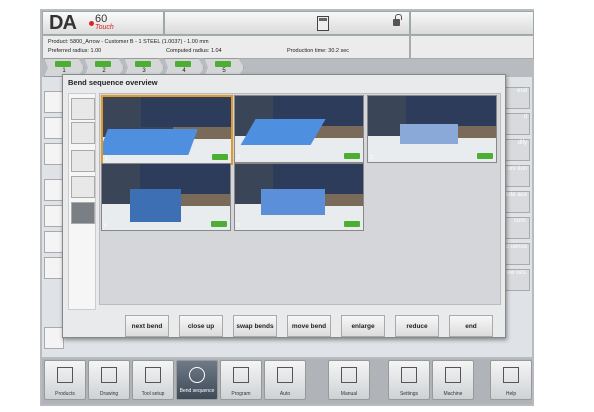  I want to click on nav-help: Help, so click(511, 380).